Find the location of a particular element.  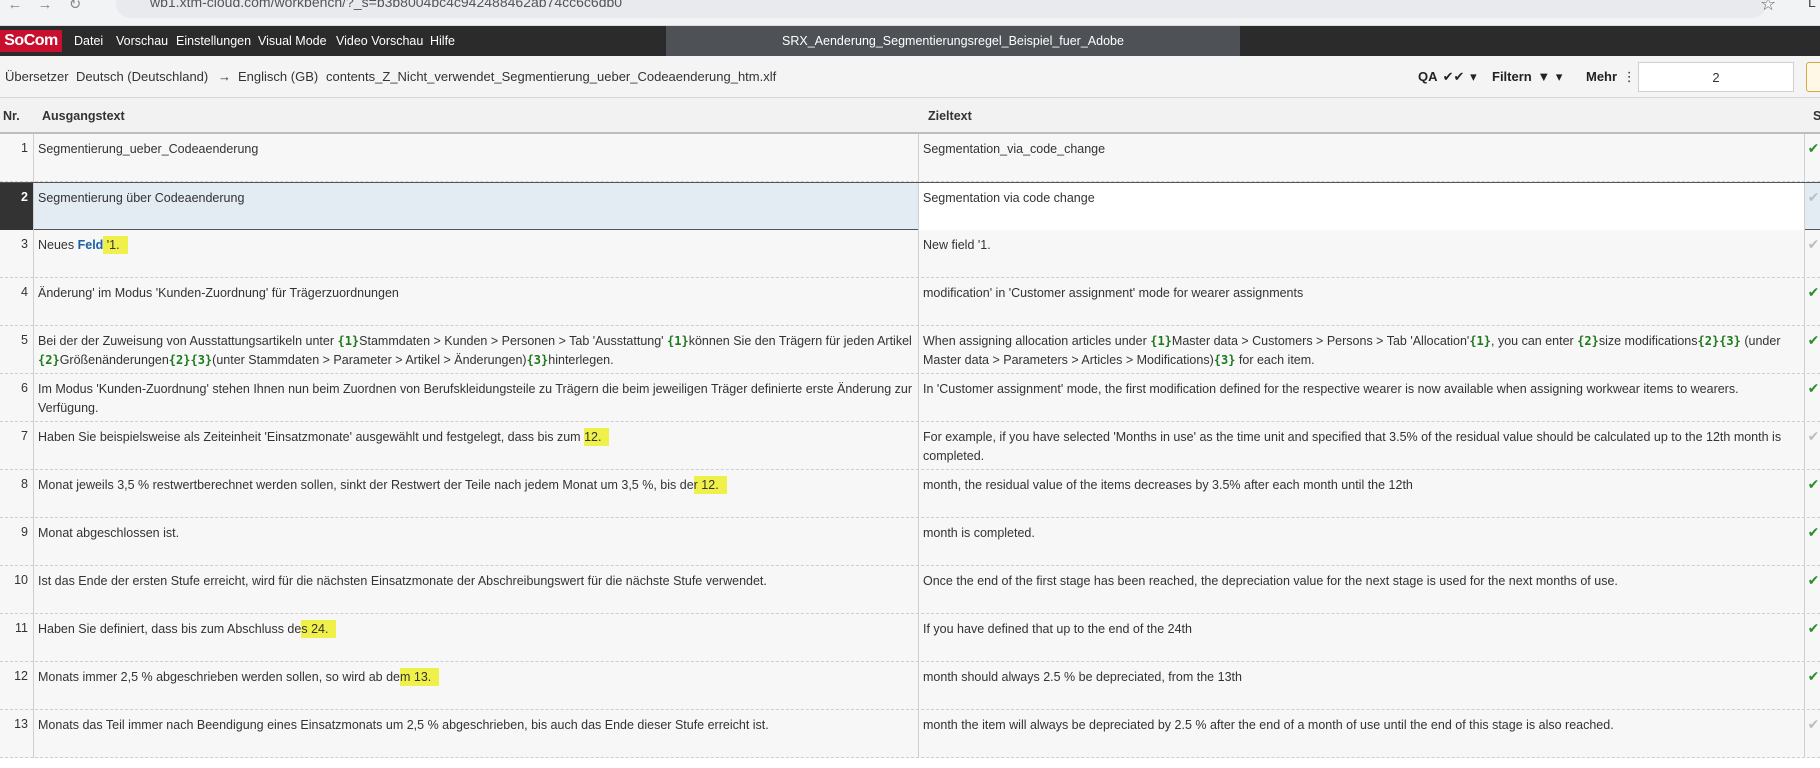

segment-number: 8 is located at coordinates (17, 494).